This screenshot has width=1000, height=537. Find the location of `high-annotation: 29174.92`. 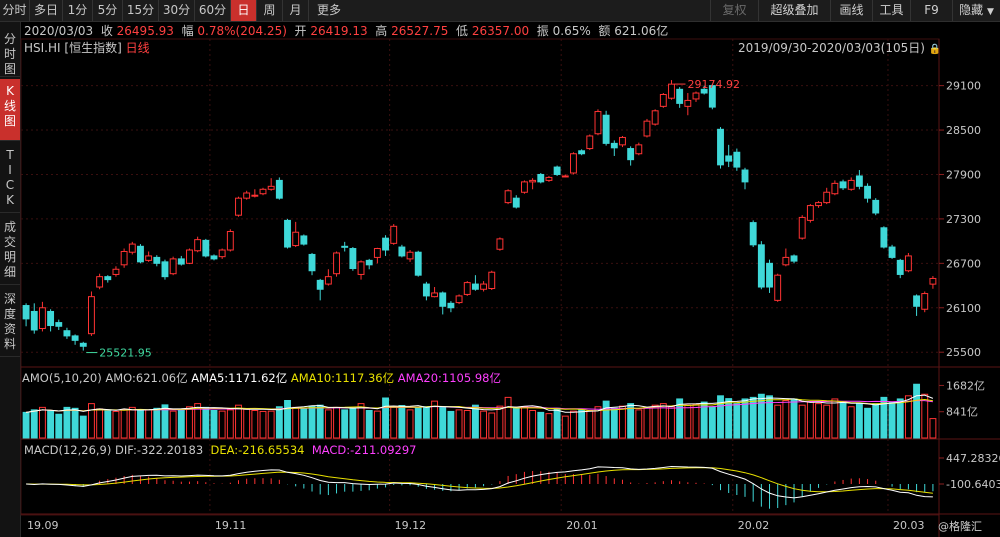

high-annotation: 29174.92 is located at coordinates (713, 84).